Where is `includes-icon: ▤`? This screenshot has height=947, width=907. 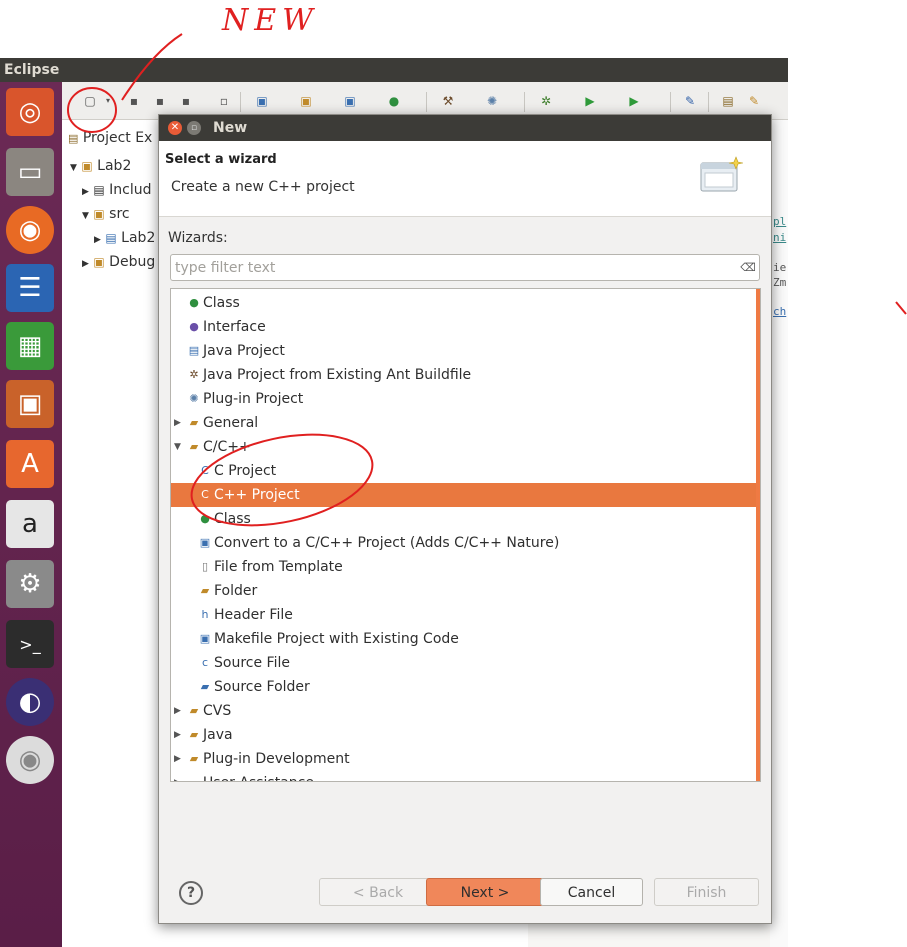 includes-icon: ▤ is located at coordinates (99, 190).